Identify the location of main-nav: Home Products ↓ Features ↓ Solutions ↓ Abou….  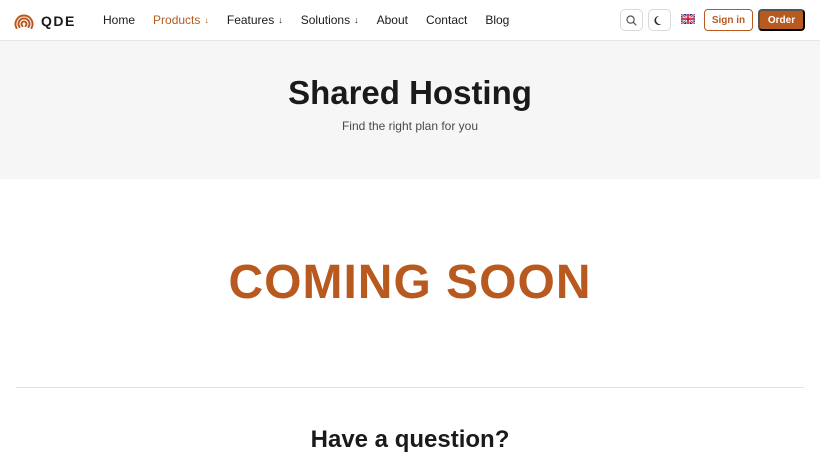
(315, 20).